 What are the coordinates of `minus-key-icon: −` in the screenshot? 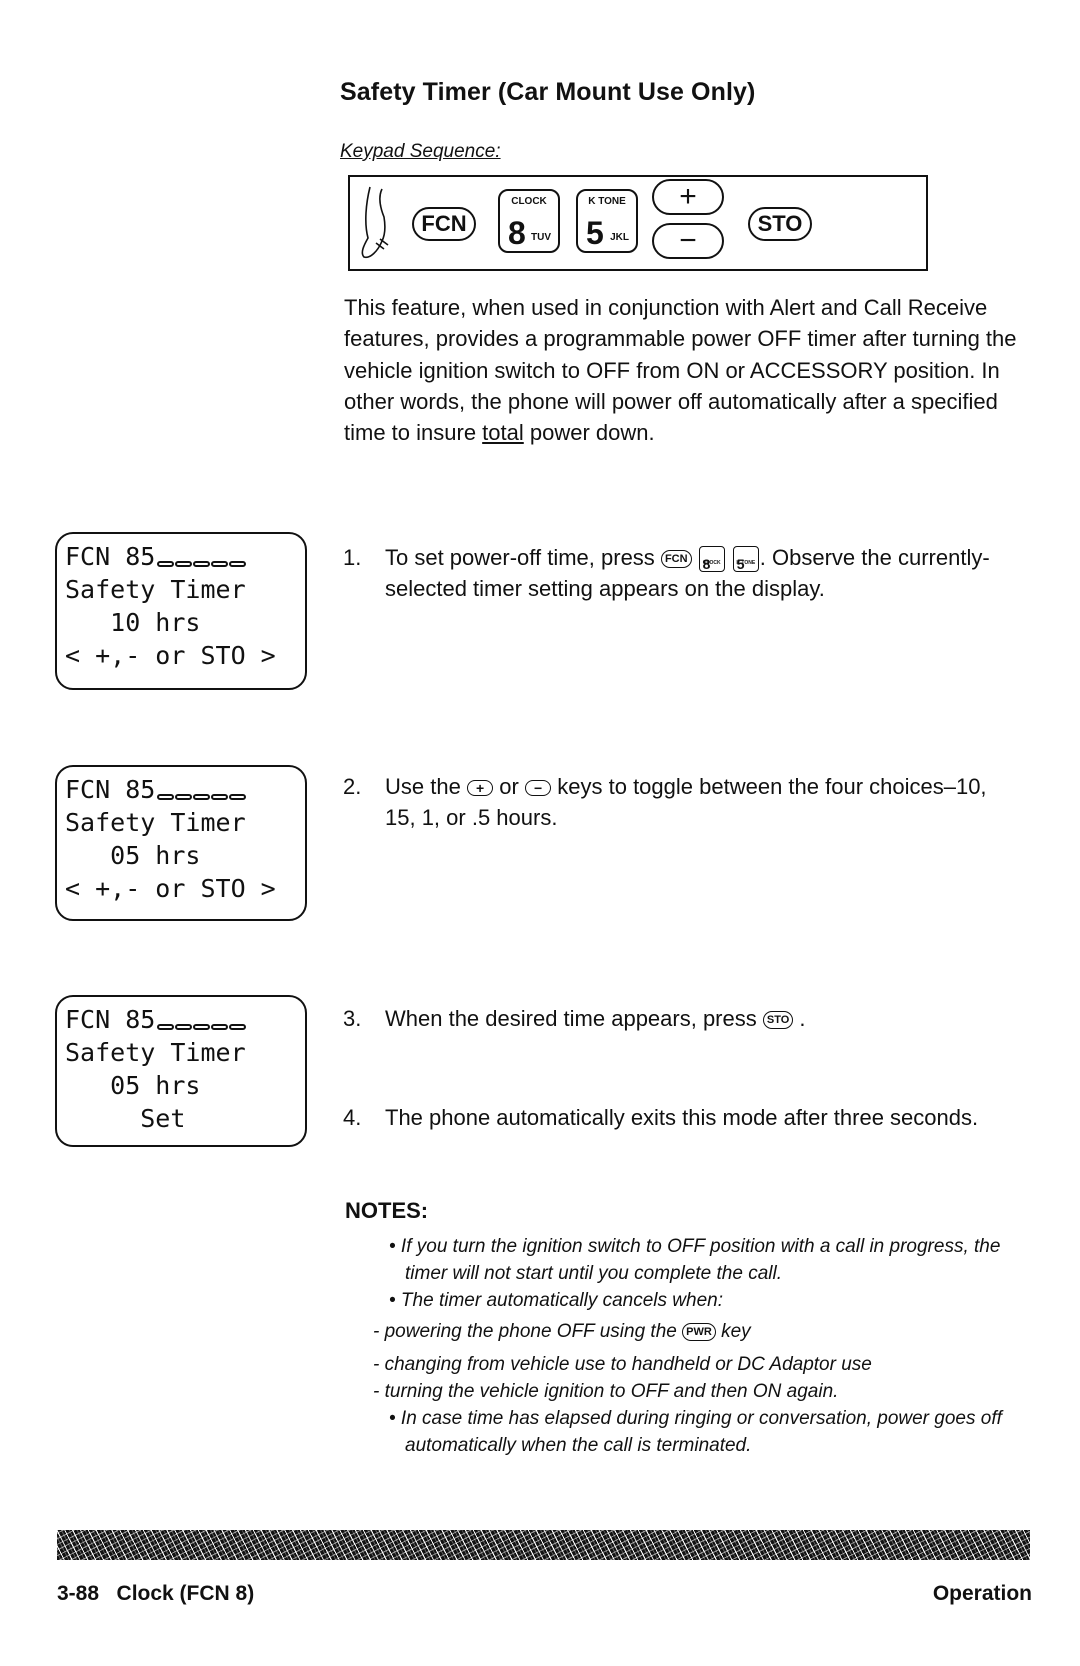 It's located at (538, 788).